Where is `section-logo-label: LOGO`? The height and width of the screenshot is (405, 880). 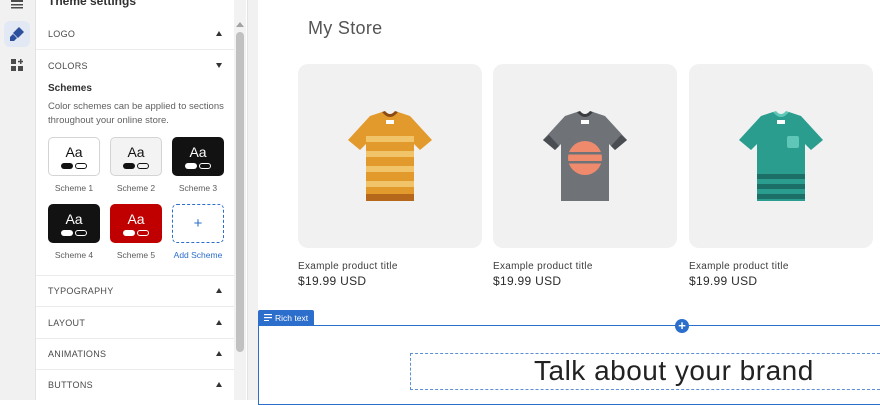 section-logo-label: LOGO is located at coordinates (62, 33).